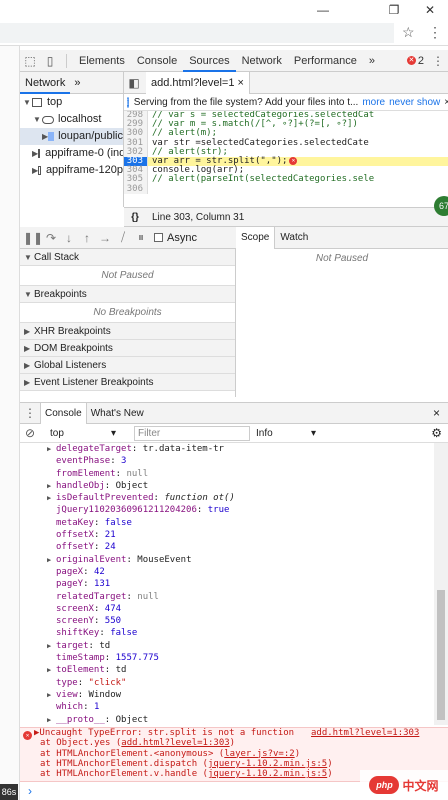 This screenshot has height=800, width=448. What do you see at coordinates (227, 695) in the screenshot?
I see `console-property: ▶ view: Window` at bounding box center [227, 695].